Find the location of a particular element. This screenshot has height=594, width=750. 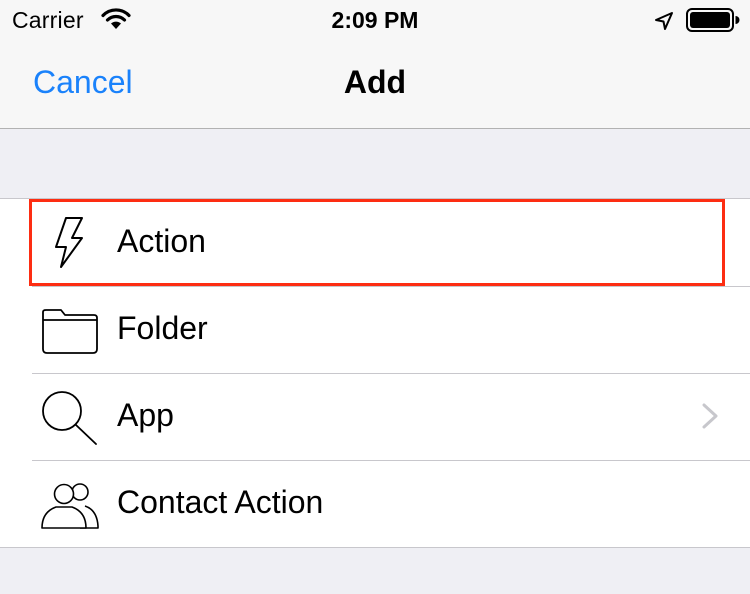

list-item-label: Action is located at coordinates (161, 241).